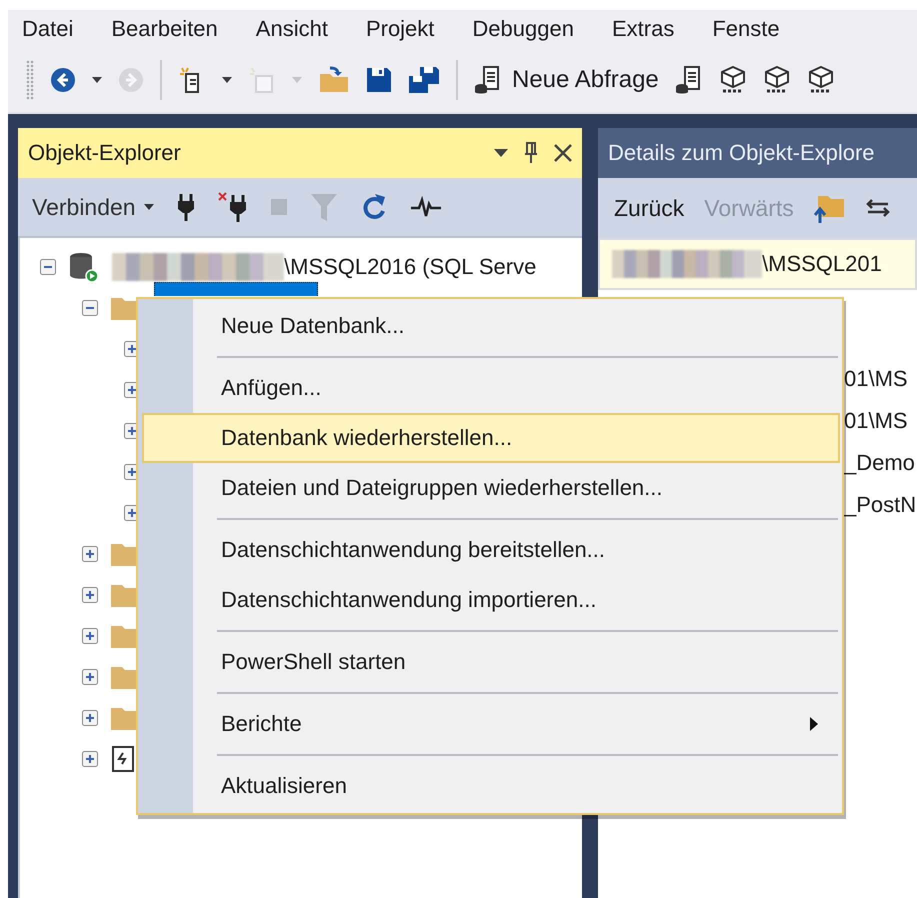 This screenshot has height=898, width=917. What do you see at coordinates (525, 29) in the screenshot?
I see `menu-item: Debuggen` at bounding box center [525, 29].